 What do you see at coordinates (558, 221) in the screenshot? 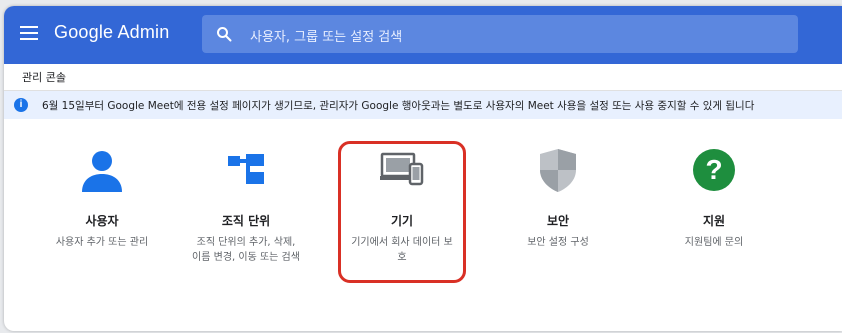
I see `card-title: 보안` at bounding box center [558, 221].